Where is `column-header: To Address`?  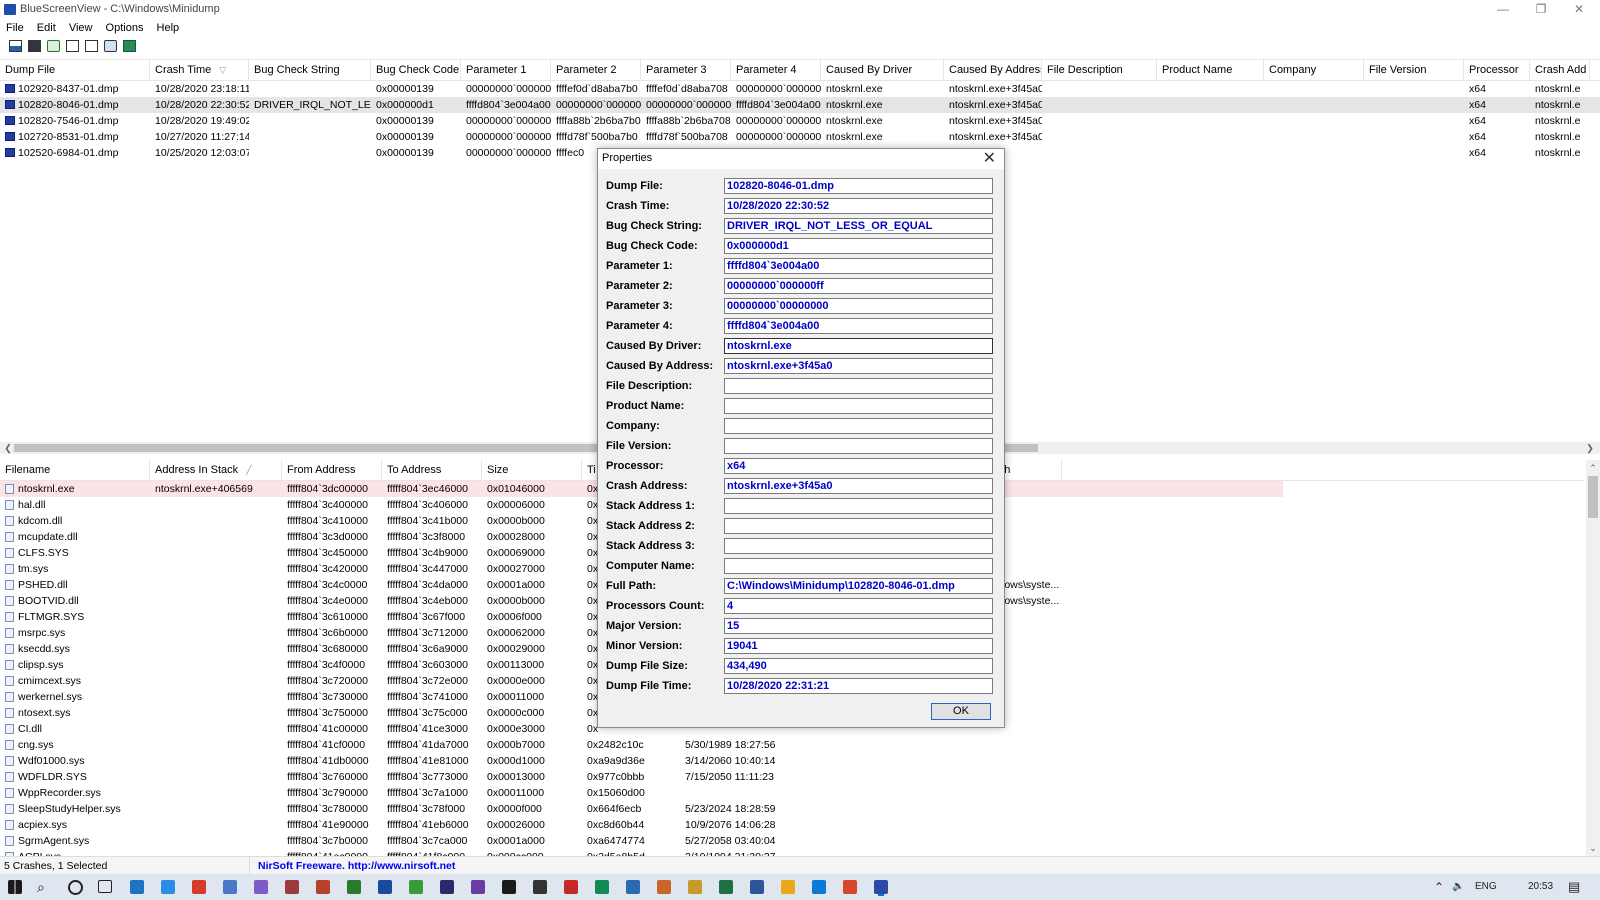 column-header: To Address is located at coordinates (432, 470).